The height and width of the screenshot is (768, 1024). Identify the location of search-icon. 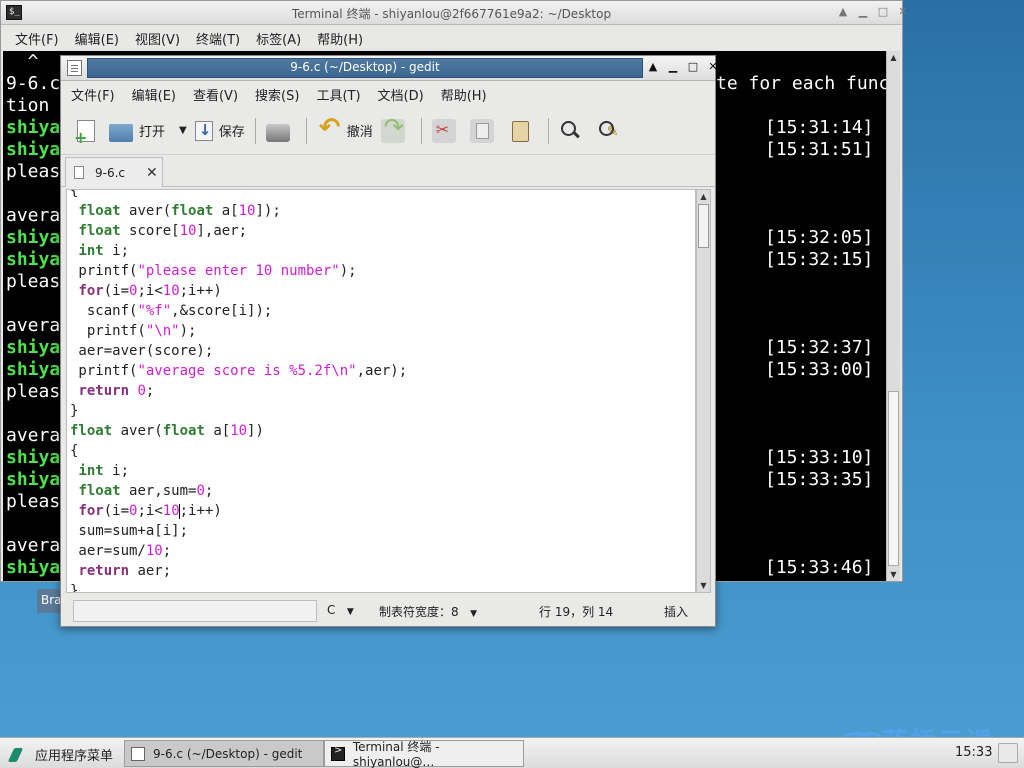
(571, 131).